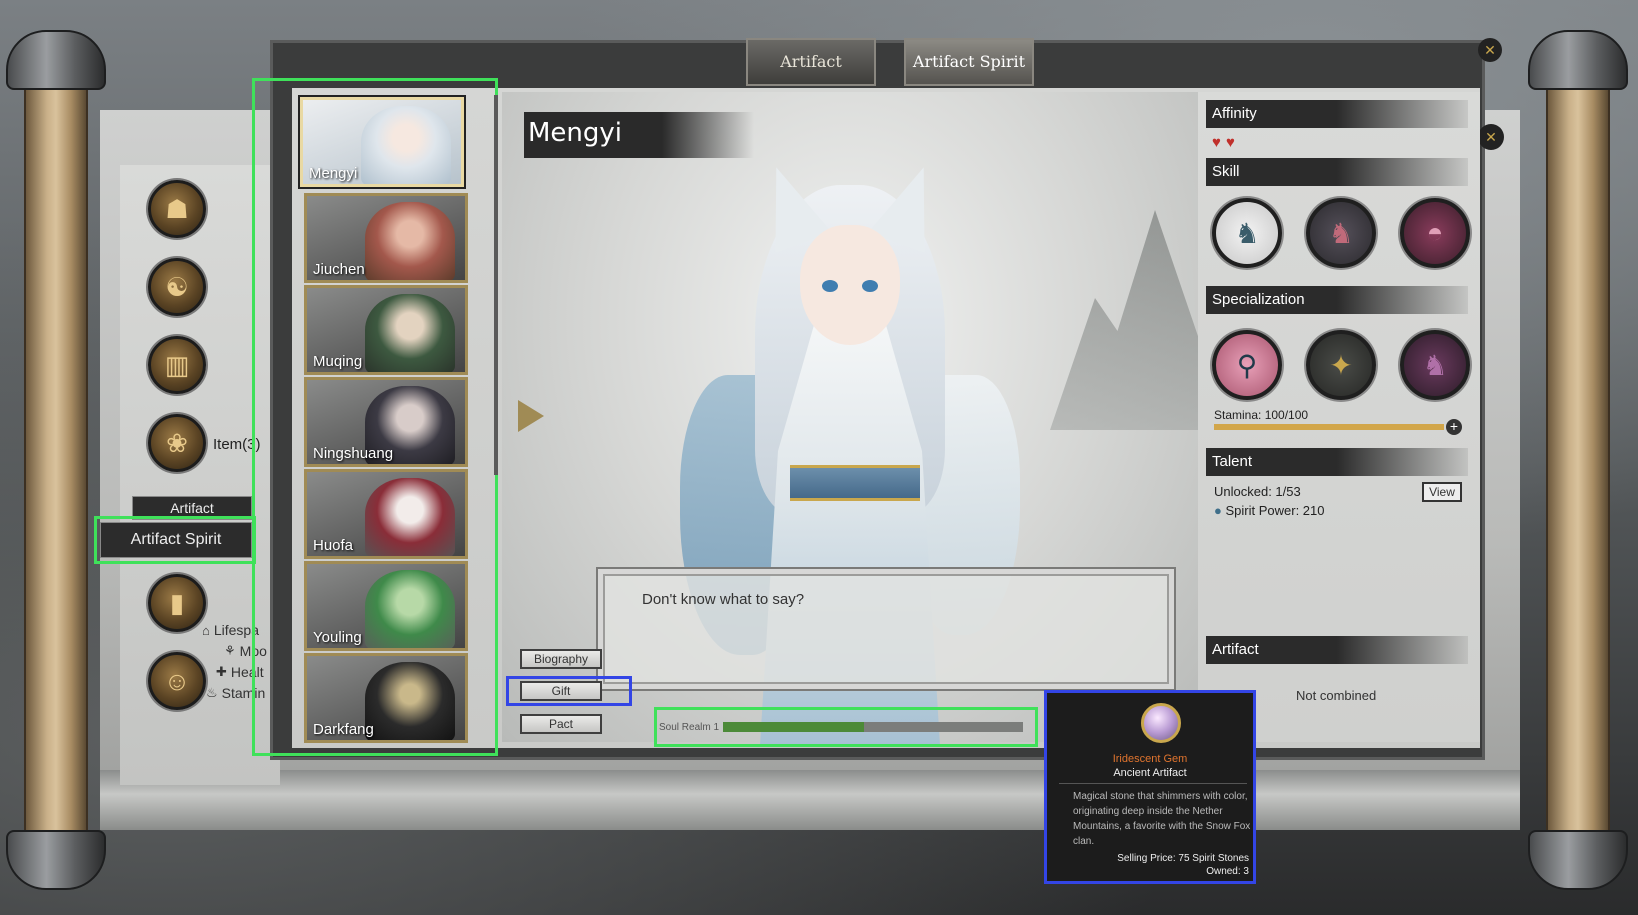  What do you see at coordinates (1150, 759) in the screenshot?
I see `tooltip-item-name: Iridescent Gem` at bounding box center [1150, 759].